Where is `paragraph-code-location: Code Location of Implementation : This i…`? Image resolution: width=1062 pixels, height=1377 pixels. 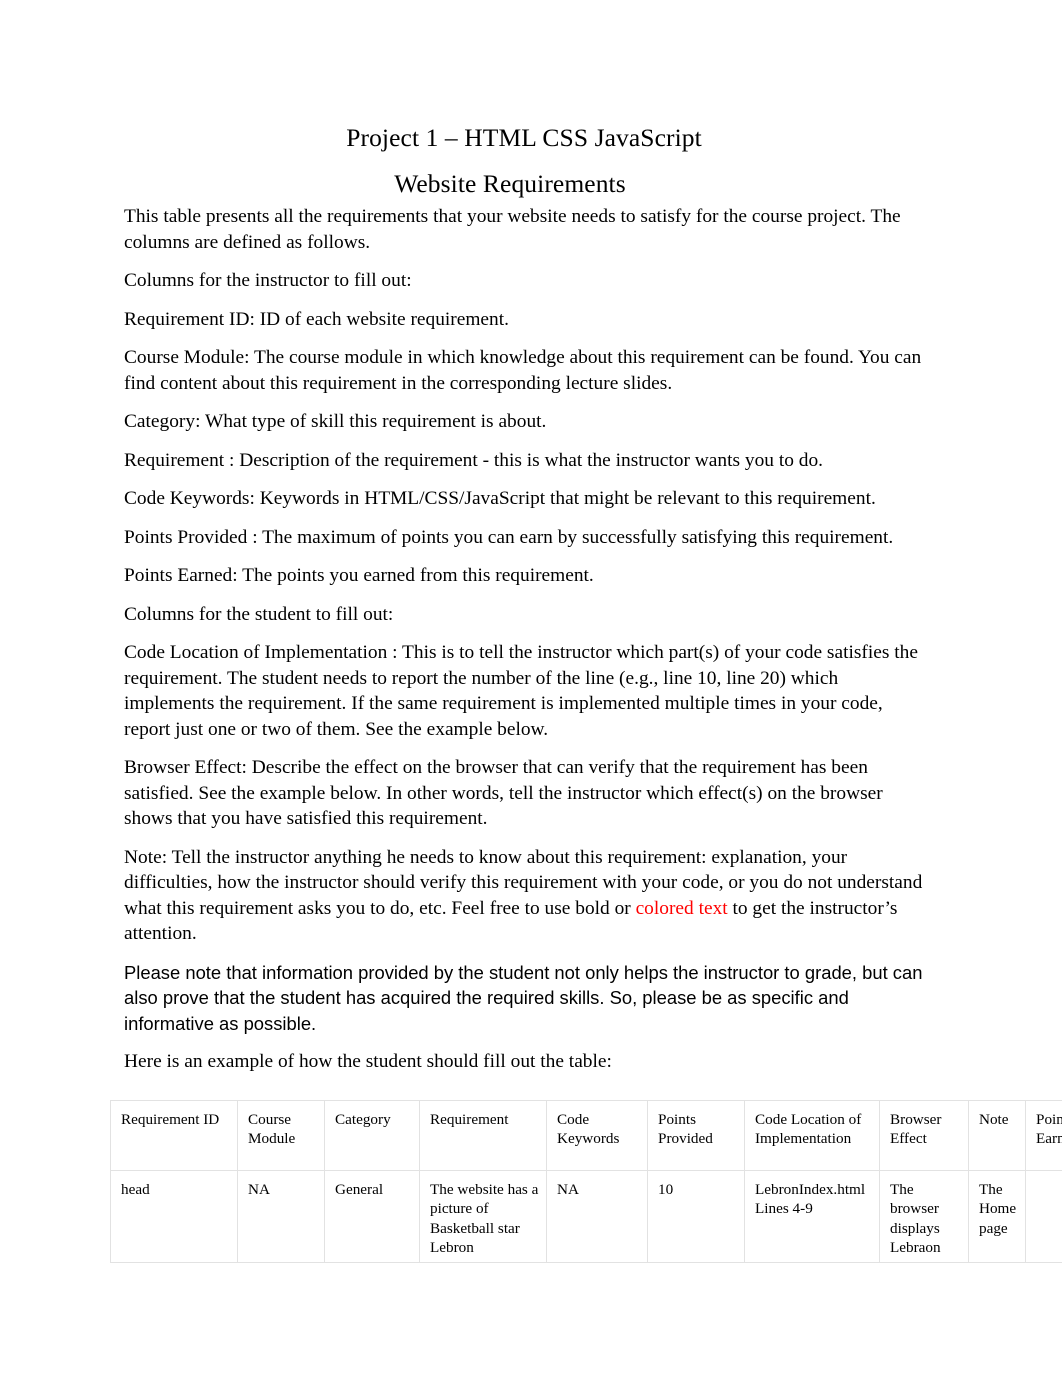 paragraph-code-location: Code Location of Implementation : This i… is located at coordinates (521, 691).